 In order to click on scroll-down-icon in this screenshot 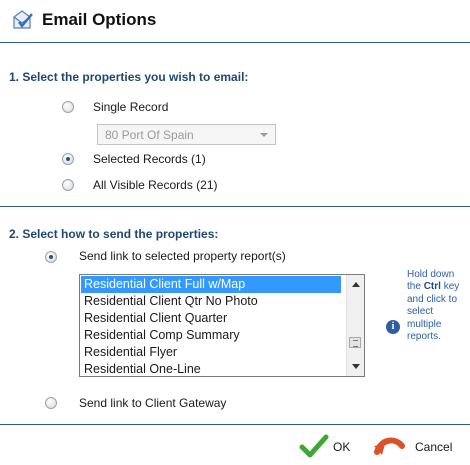, I will do `click(356, 366)`.